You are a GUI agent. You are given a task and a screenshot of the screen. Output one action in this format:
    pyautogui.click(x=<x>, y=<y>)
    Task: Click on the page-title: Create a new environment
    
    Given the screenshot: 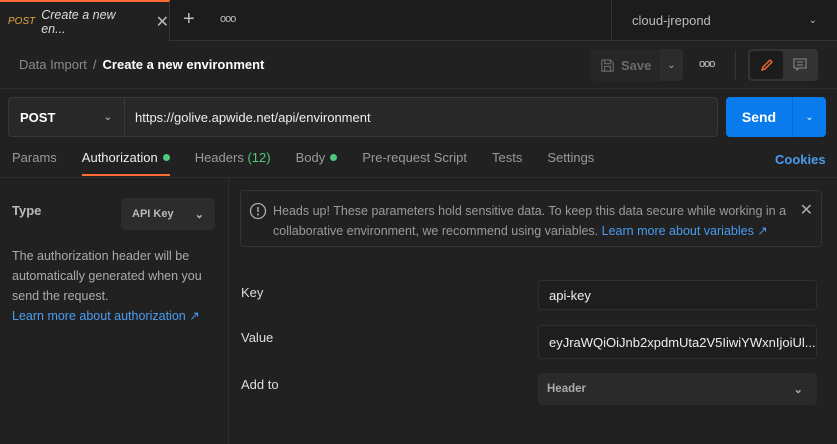 What is the action you would take?
    pyautogui.click(x=184, y=64)
    